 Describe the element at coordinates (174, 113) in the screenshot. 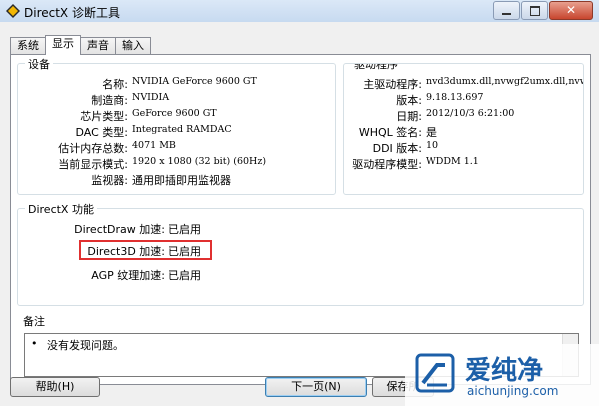

I see `device-value: GeForce 9600 GT` at that location.